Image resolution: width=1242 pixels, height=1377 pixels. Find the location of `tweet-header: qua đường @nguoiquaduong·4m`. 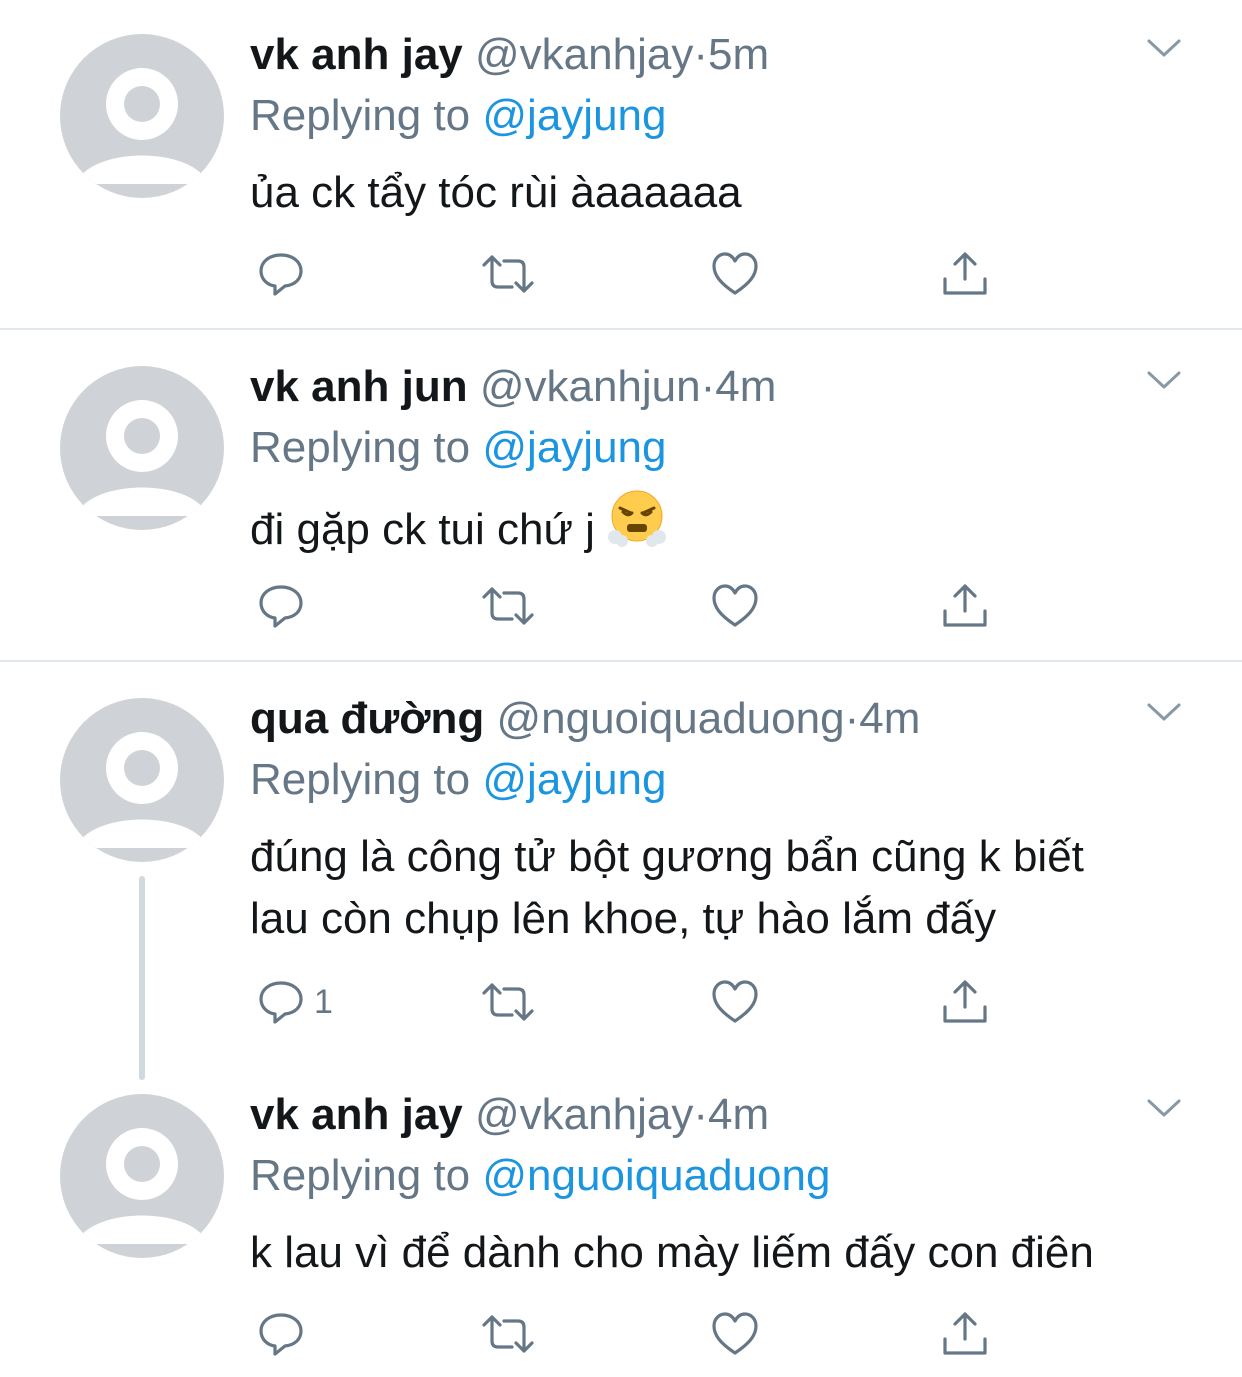

tweet-header: qua đường @nguoiquaduong·4m is located at coordinates (585, 719).